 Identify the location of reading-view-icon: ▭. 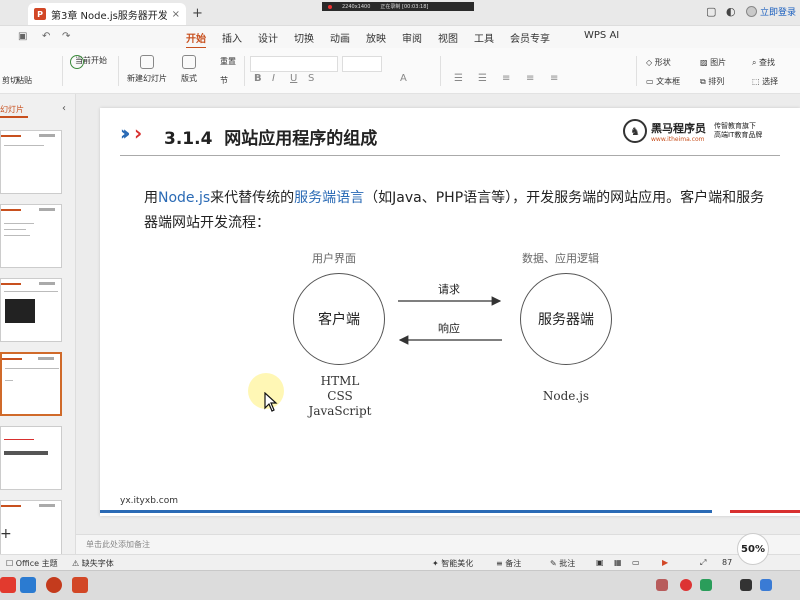
(636, 562).